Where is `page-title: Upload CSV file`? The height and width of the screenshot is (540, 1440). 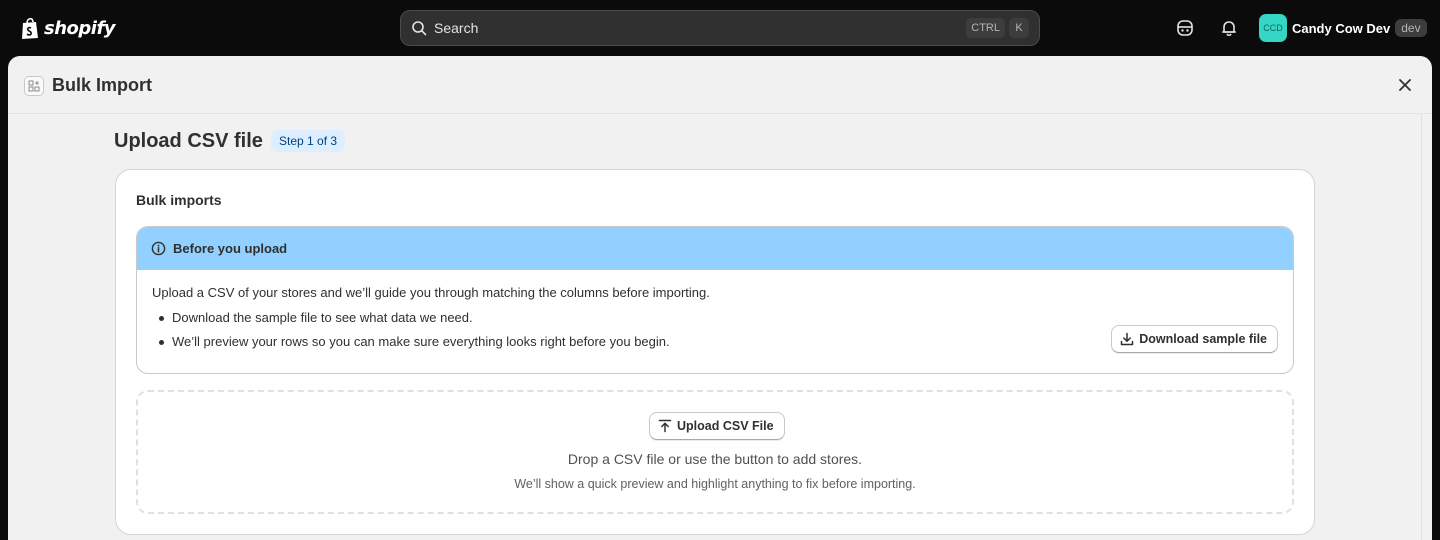
page-title: Upload CSV file is located at coordinates (188, 141).